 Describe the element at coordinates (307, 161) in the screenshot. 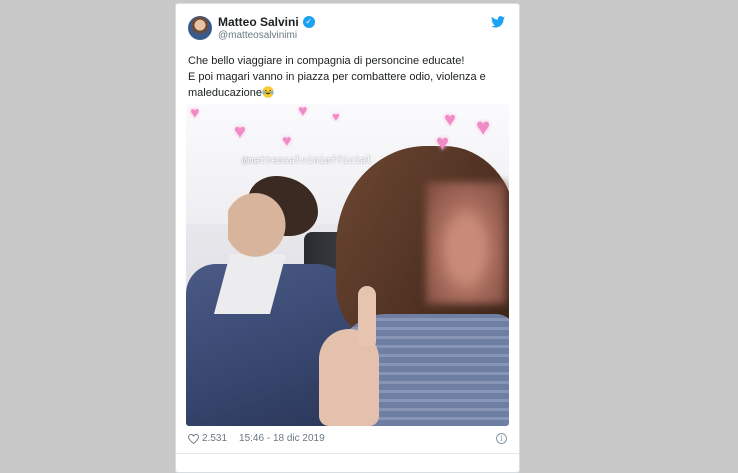

I see `photo-watermark: @matteosalviniofficial` at that location.